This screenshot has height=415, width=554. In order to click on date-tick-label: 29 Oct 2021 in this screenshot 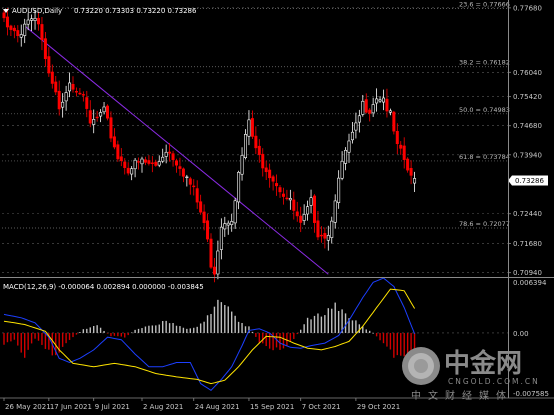, I will do `click(378, 407)`.